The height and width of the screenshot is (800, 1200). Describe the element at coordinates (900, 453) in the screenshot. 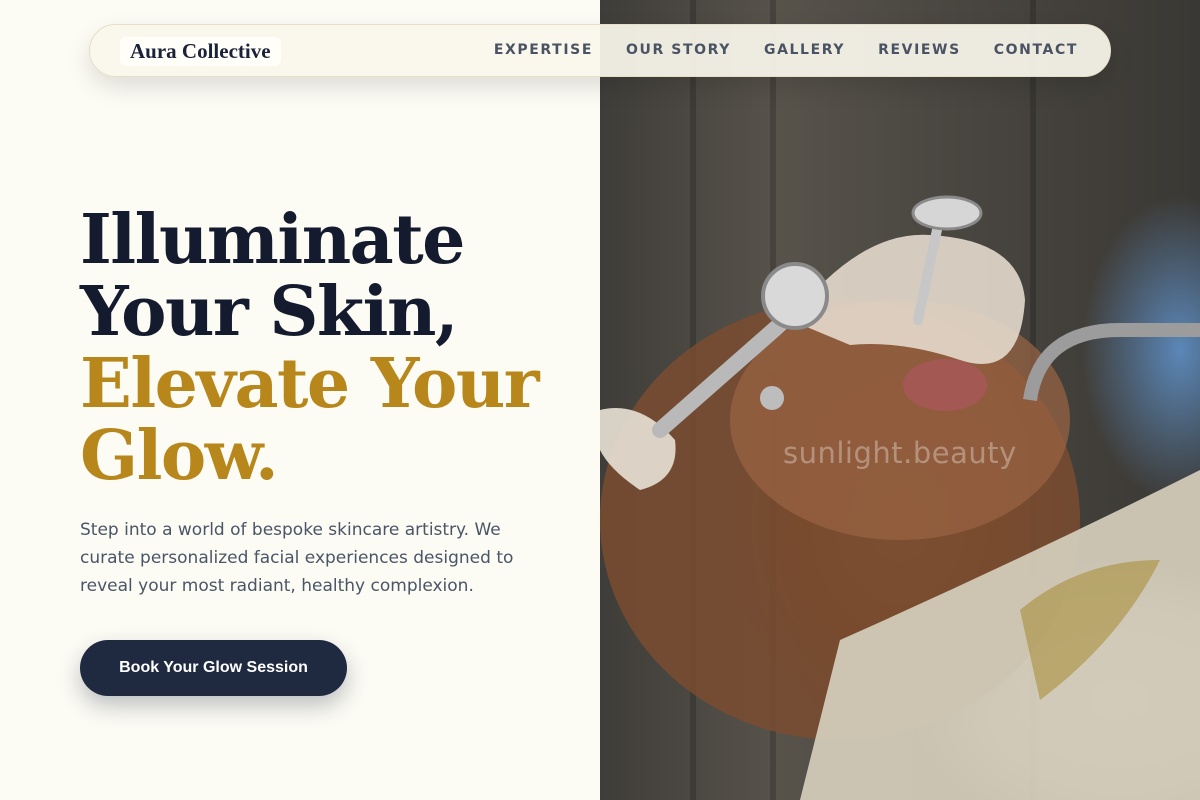

I see `photo-watermark: sunlight.beauty` at that location.